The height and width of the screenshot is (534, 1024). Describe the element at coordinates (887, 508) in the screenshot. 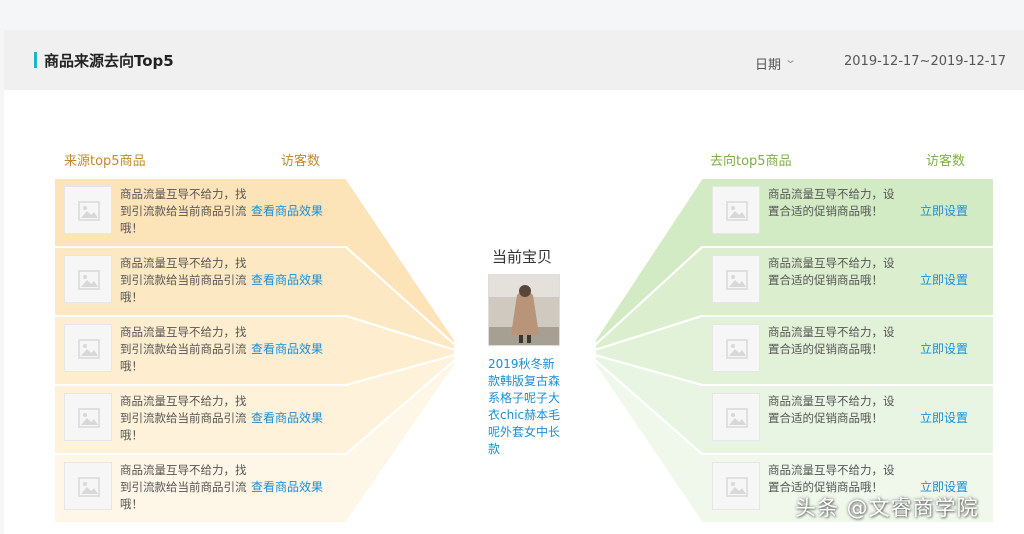

I see `watermark: 头条 @文睿商学院` at that location.